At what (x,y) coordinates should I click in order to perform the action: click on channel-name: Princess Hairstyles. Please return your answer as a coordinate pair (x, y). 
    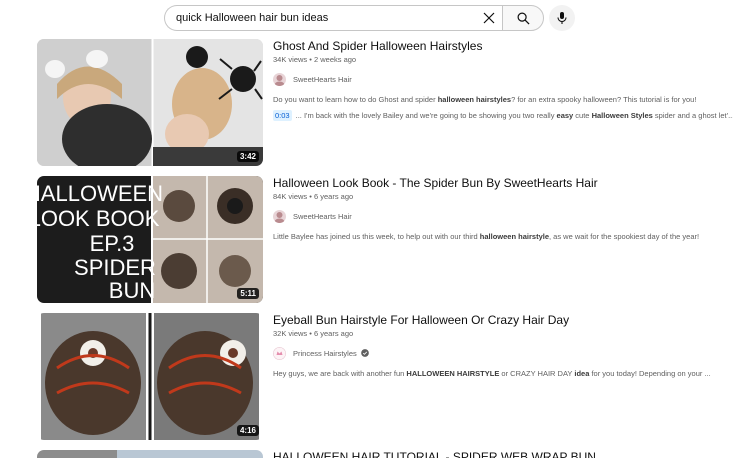
    Looking at the image, I should click on (325, 353).